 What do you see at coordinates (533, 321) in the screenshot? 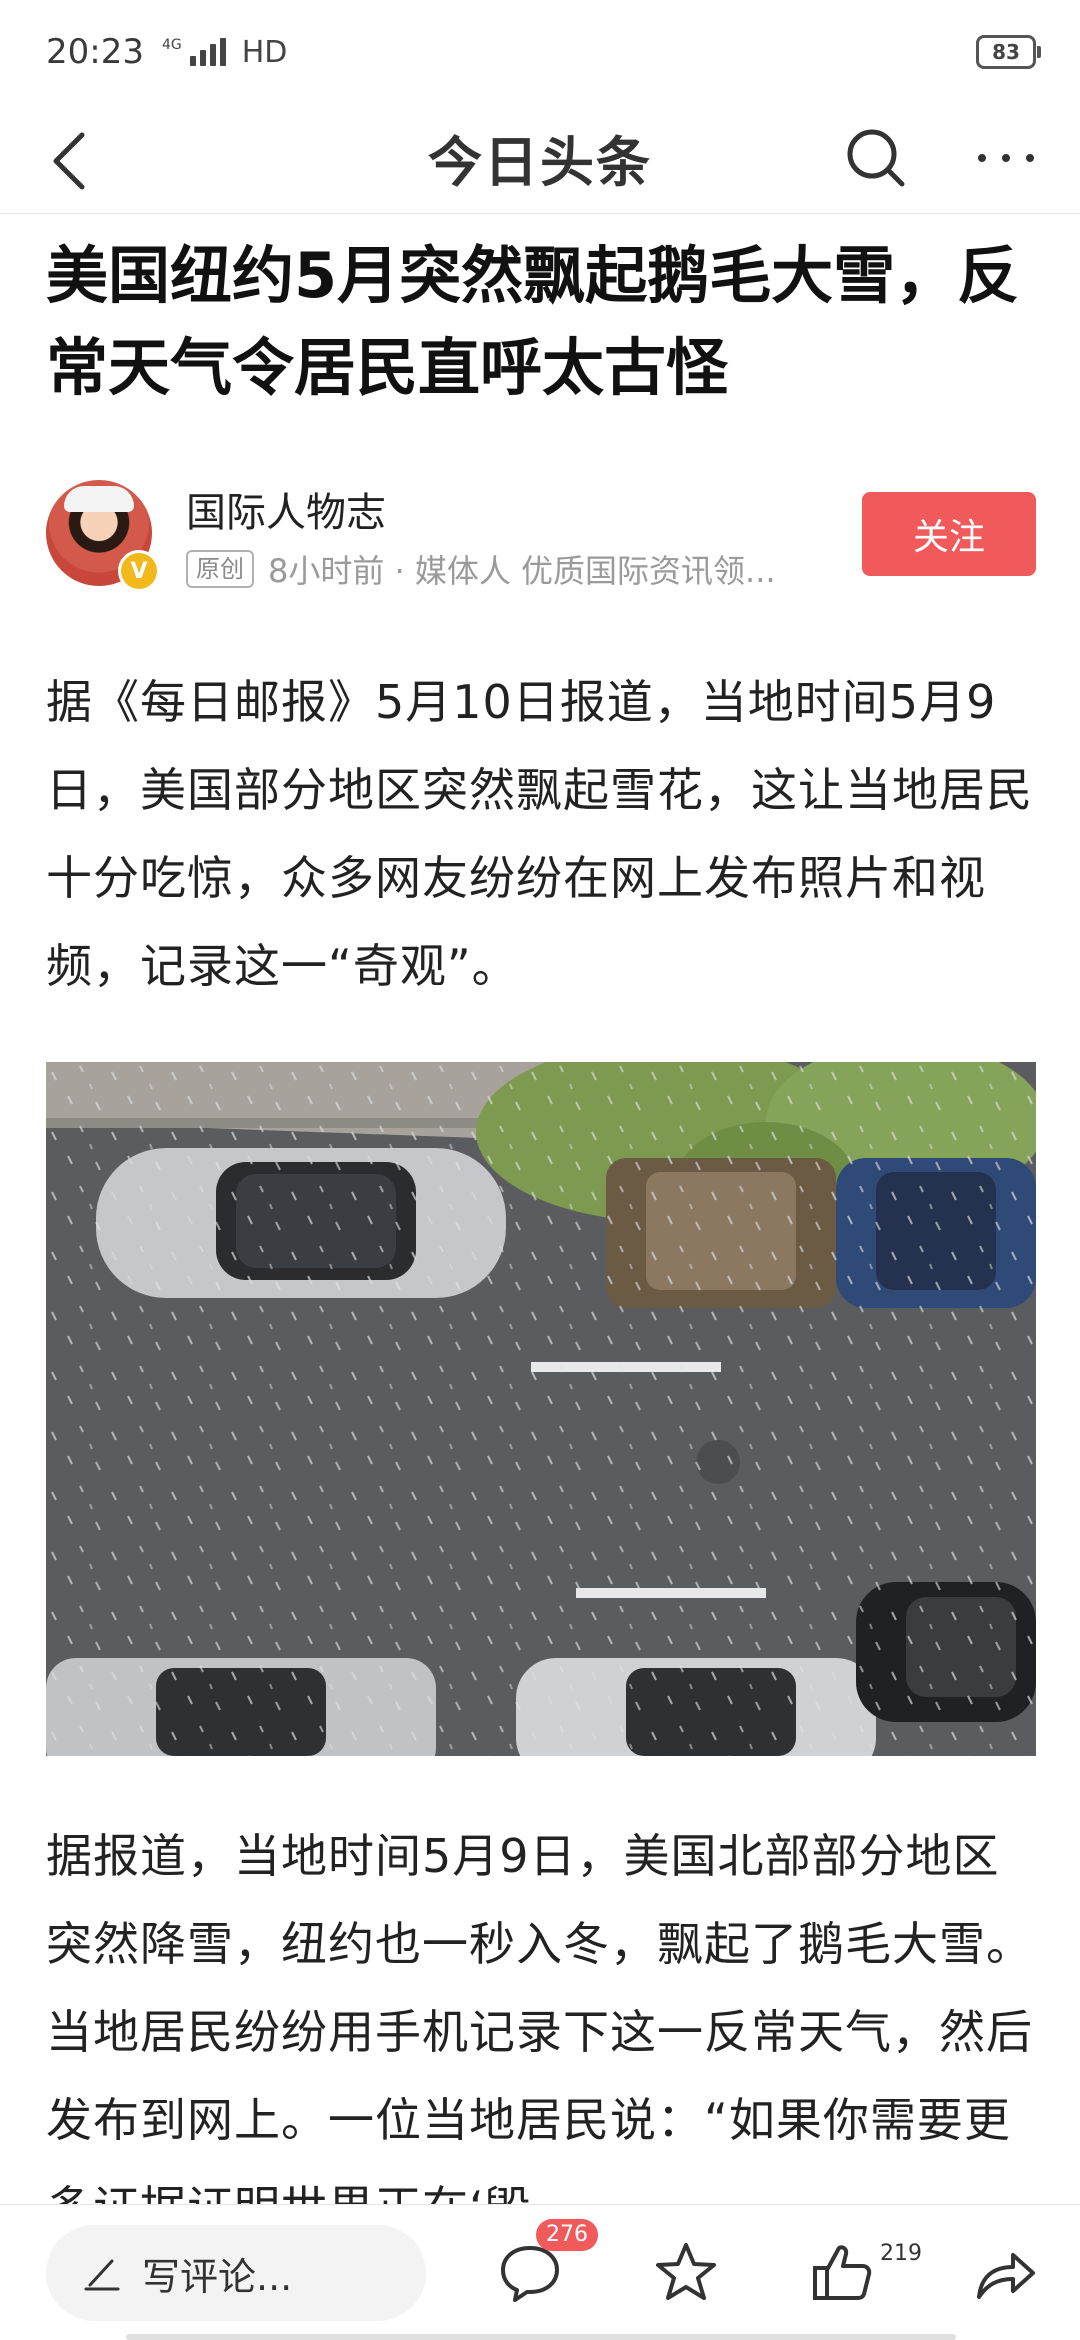
I see `article-title: 美国纽约5月突然飘起鹅毛大雪，反常天气令居民直呼太古怪` at bounding box center [533, 321].